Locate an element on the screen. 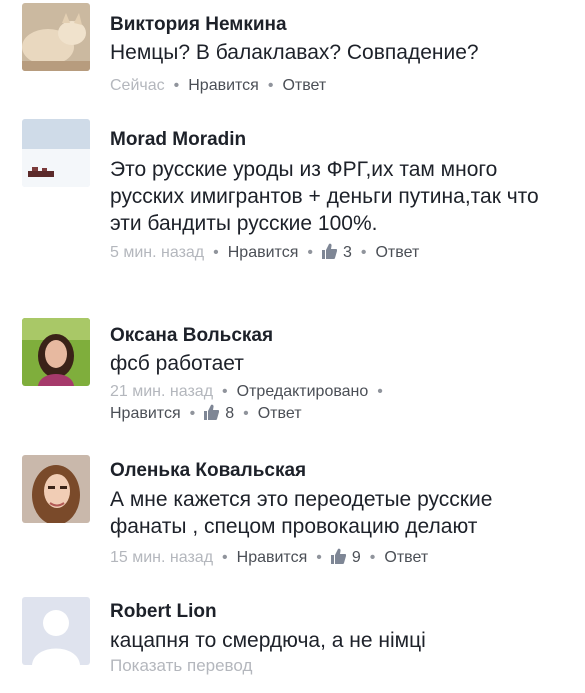 The height and width of the screenshot is (693, 585). like-count-value: 9 is located at coordinates (356, 557).